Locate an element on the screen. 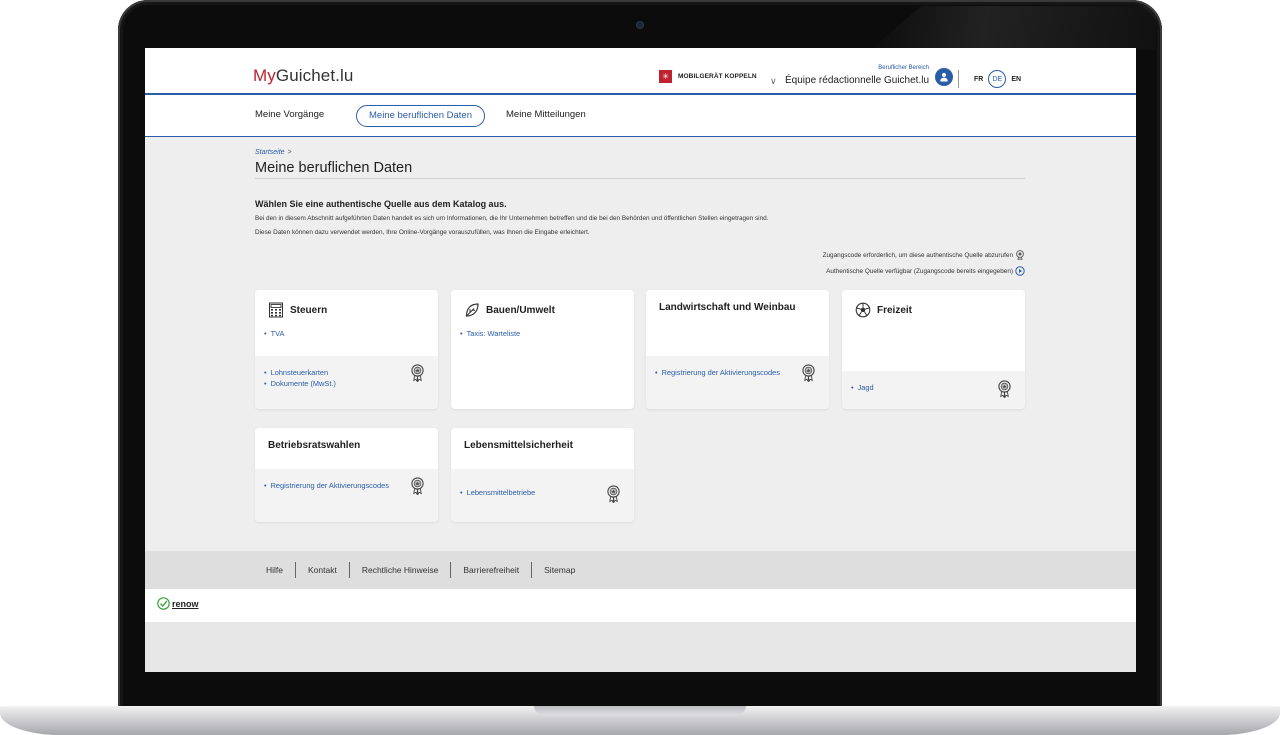  renow-bar: renow is located at coordinates (640, 605).